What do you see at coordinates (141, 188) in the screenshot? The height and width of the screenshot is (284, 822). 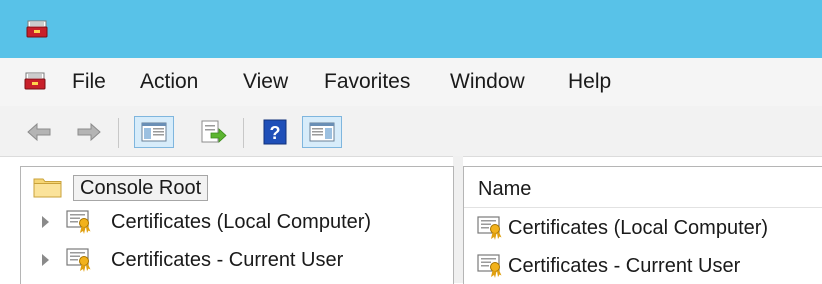 I see `tree-root-label: Console Root` at bounding box center [141, 188].